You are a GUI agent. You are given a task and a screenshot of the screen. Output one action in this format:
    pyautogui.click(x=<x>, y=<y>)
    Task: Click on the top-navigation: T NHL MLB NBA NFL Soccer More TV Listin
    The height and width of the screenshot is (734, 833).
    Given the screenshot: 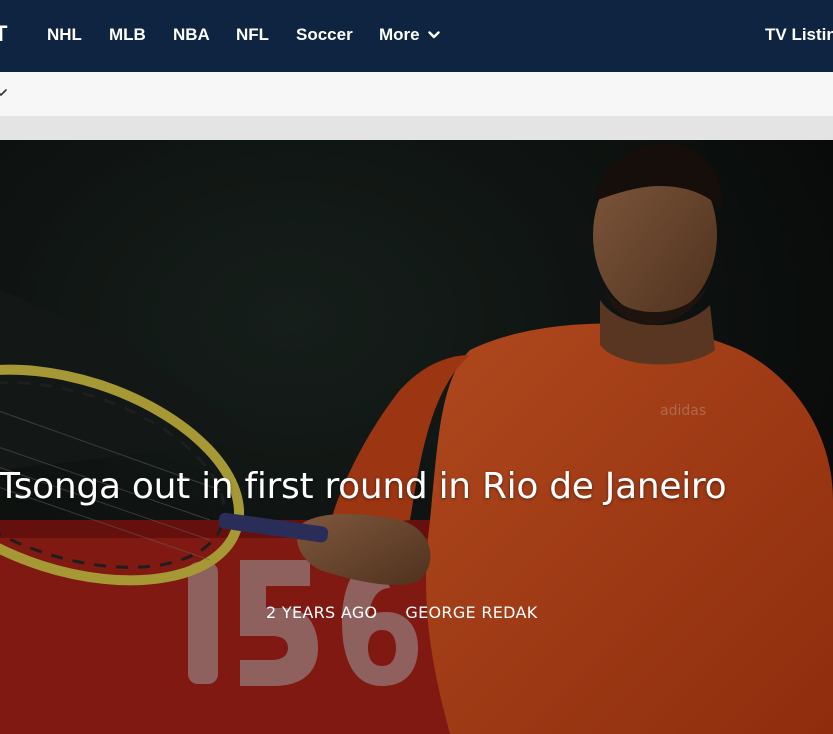 What is the action you would take?
    pyautogui.click(x=416, y=36)
    